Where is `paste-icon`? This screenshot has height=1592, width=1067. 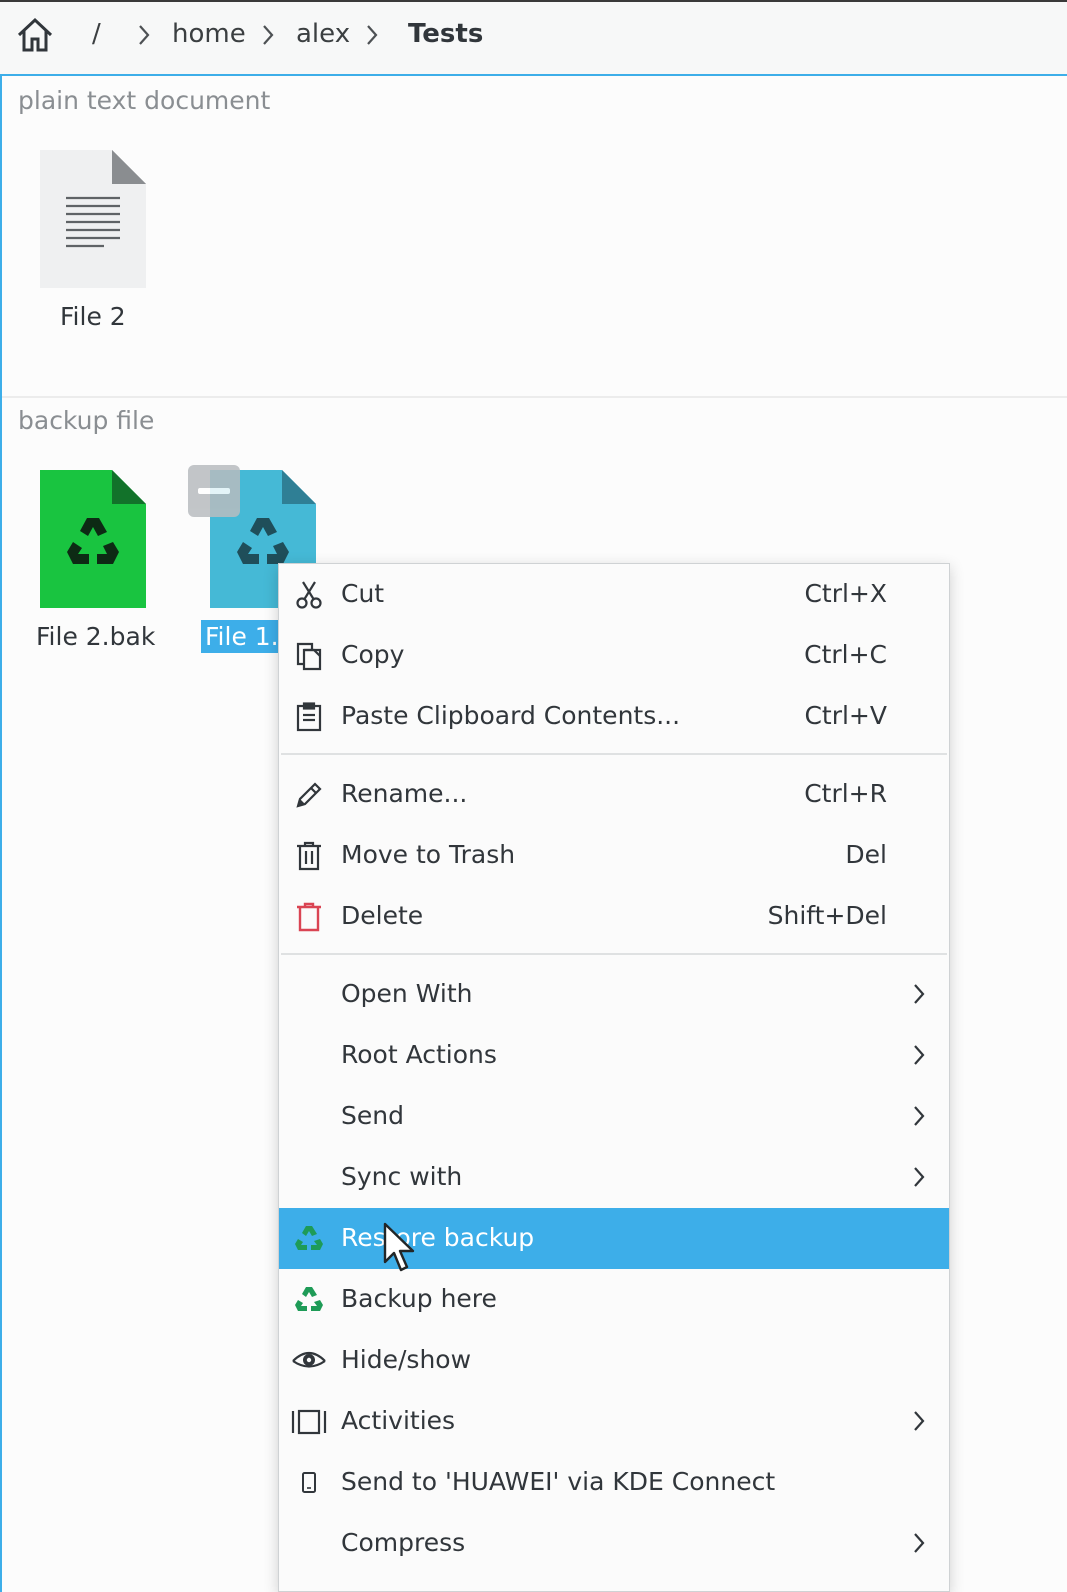
paste-icon is located at coordinates (309, 717).